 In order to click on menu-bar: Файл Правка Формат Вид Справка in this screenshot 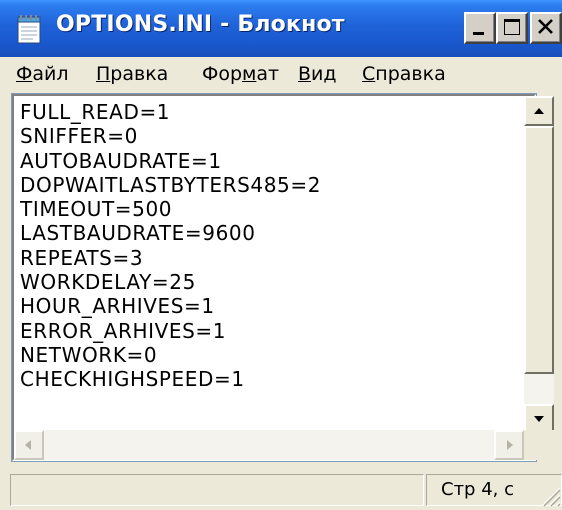, I will do `click(281, 74)`.